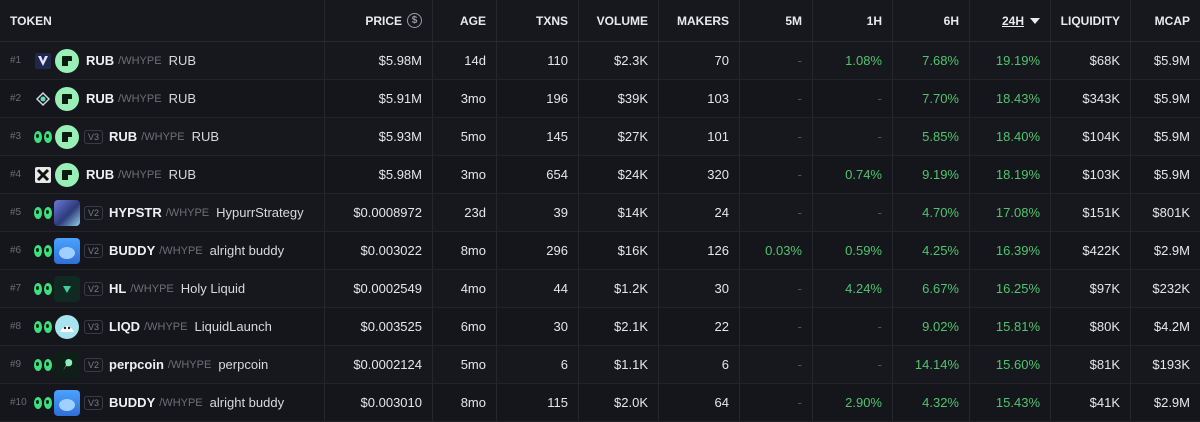 The image size is (1200, 422). Describe the element at coordinates (162, 402) in the screenshot. I see `token-cell: #10 V3 BUDDY/WHYPE alright buddy` at that location.